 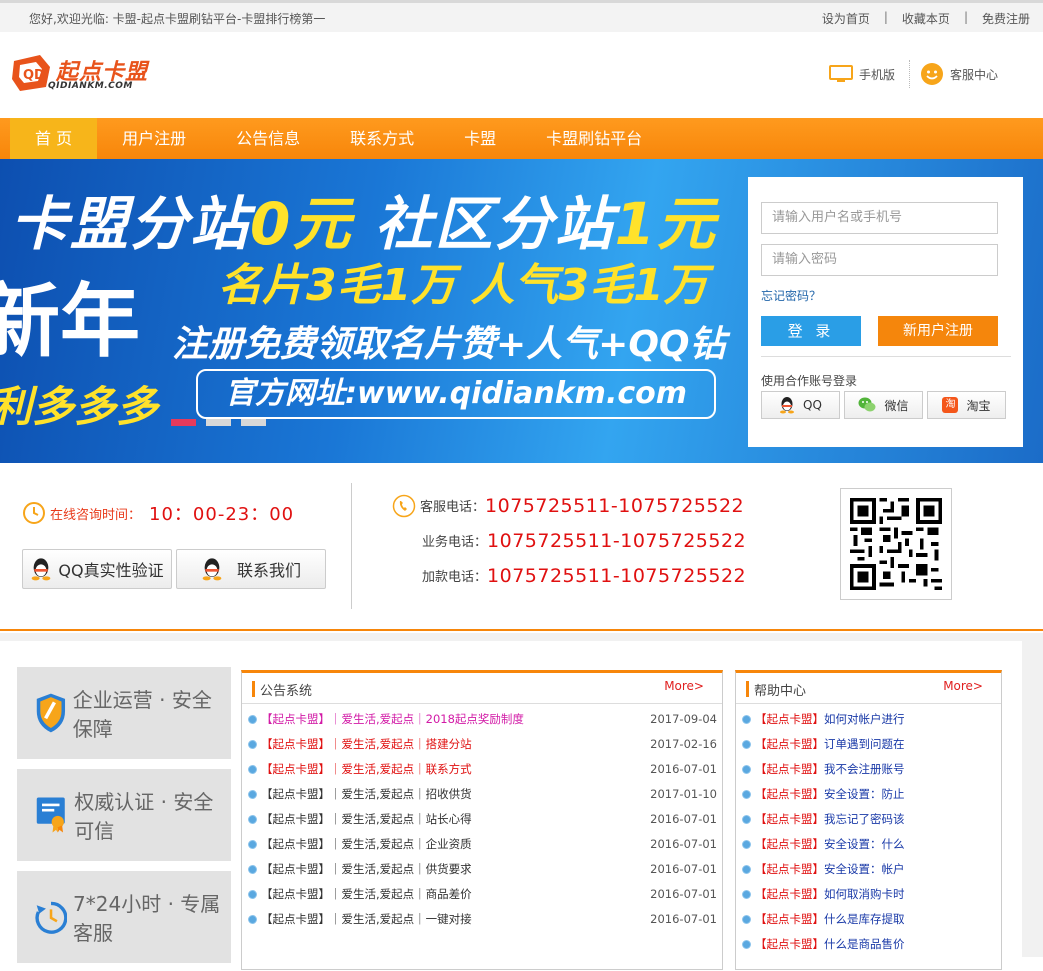 I want to click on help-item: 【起点卡盟】如何取消购卡时, so click(x=868, y=894).